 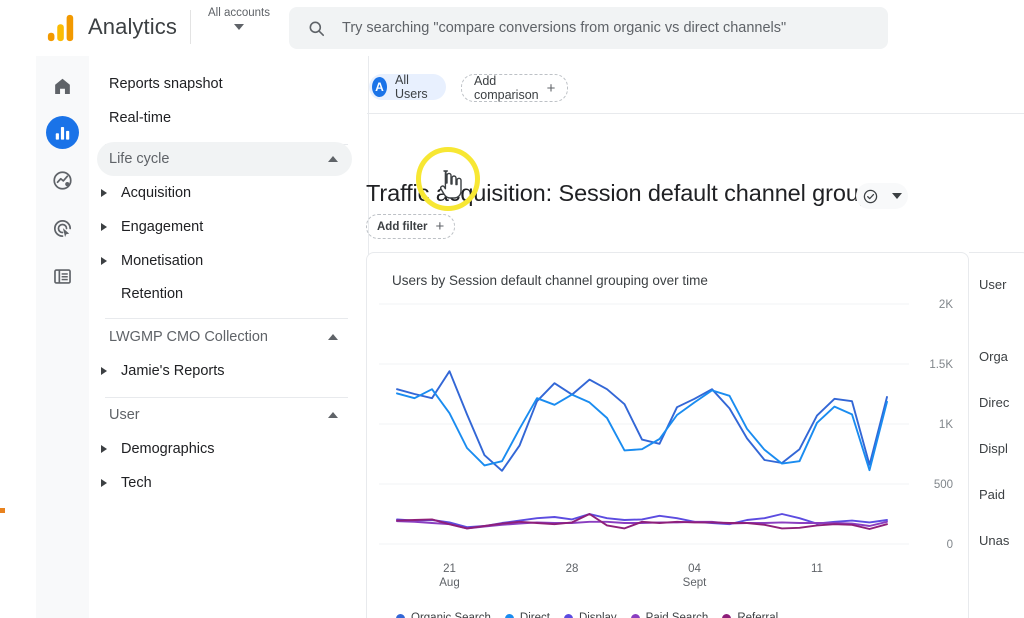 I want to click on account-selector: All accounts, so click(x=239, y=18).